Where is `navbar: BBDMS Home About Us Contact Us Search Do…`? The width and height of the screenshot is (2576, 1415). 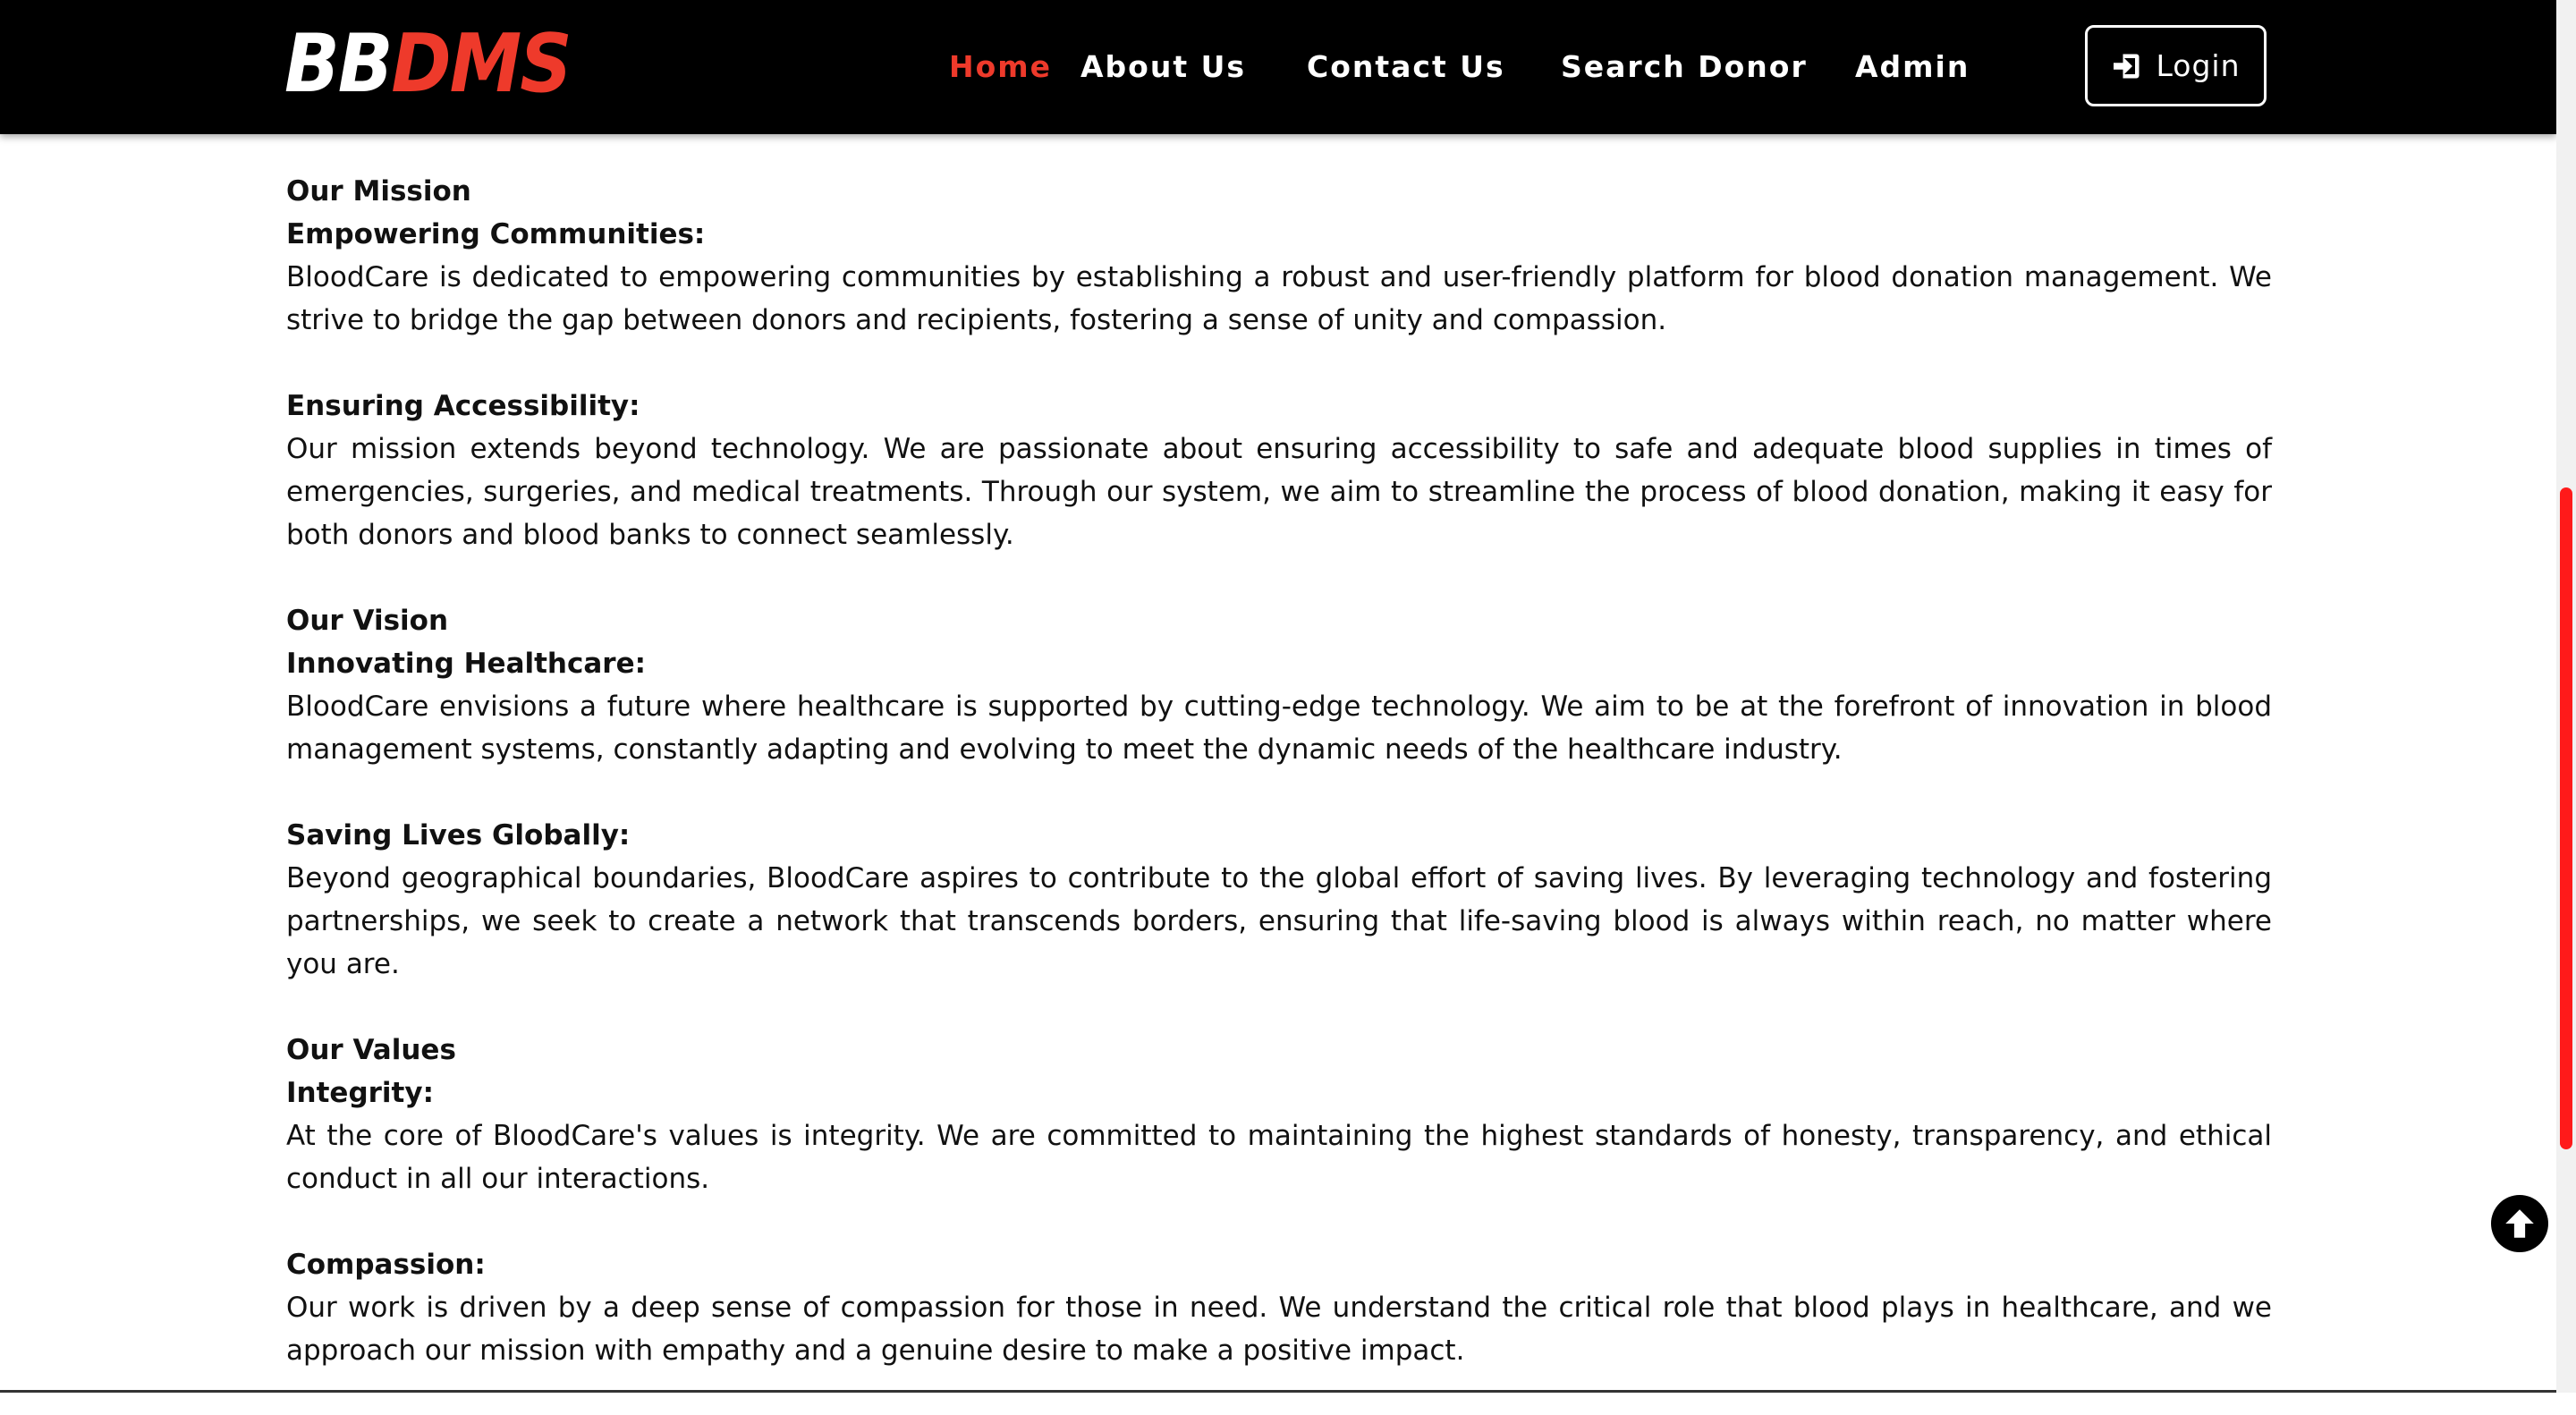
navbar: BBDMS Home About Us Contact Us Search Do… is located at coordinates (1278, 67).